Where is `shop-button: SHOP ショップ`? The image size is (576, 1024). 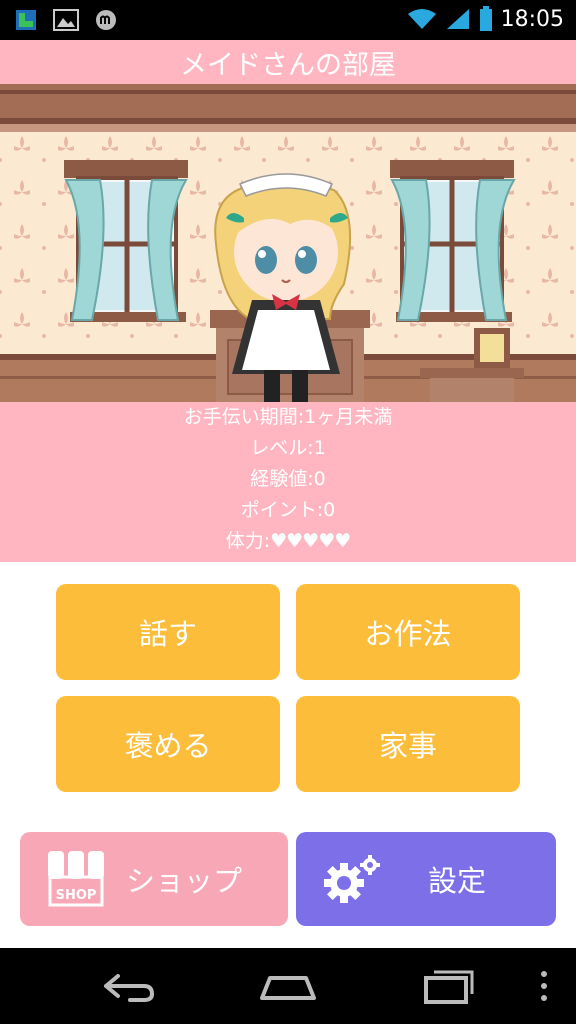 shop-button: SHOP ショップ is located at coordinates (154, 879).